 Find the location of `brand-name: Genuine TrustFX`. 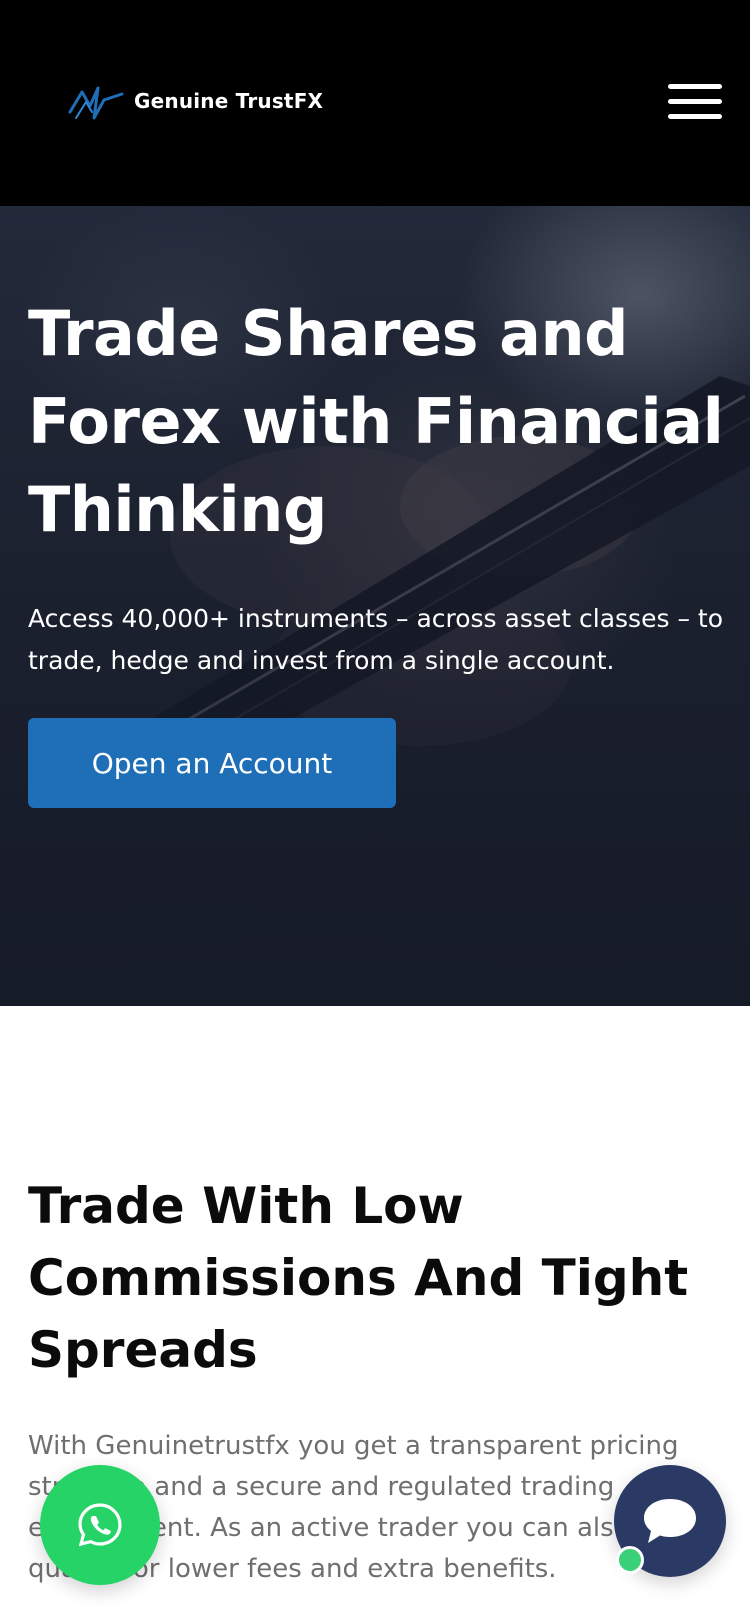

brand-name: Genuine TrustFX is located at coordinates (229, 101).